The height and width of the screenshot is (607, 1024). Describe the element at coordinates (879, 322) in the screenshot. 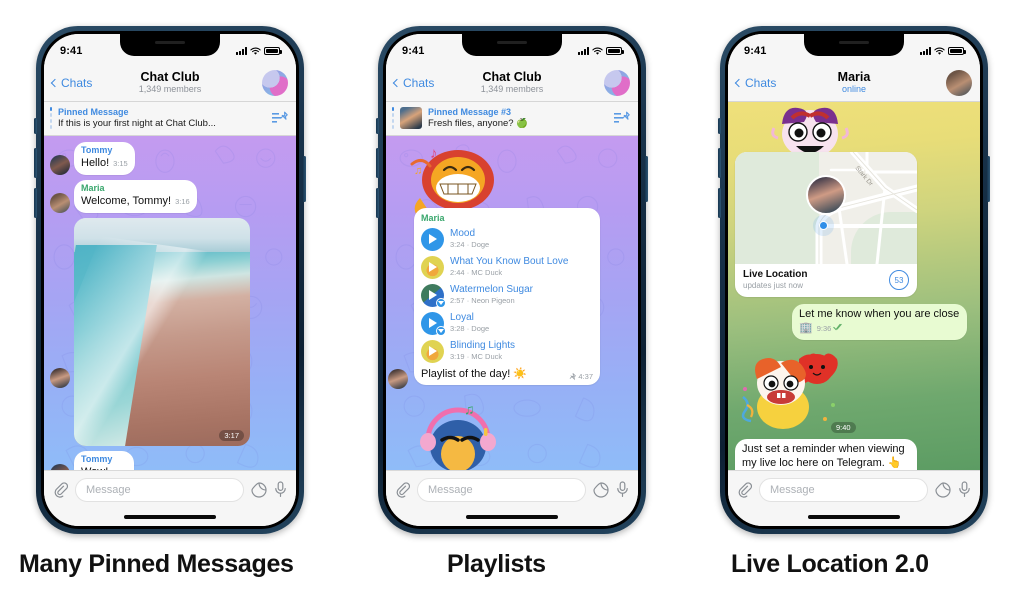

I see `message-bubble: Let me know when you are close 🏢 9:36` at that location.